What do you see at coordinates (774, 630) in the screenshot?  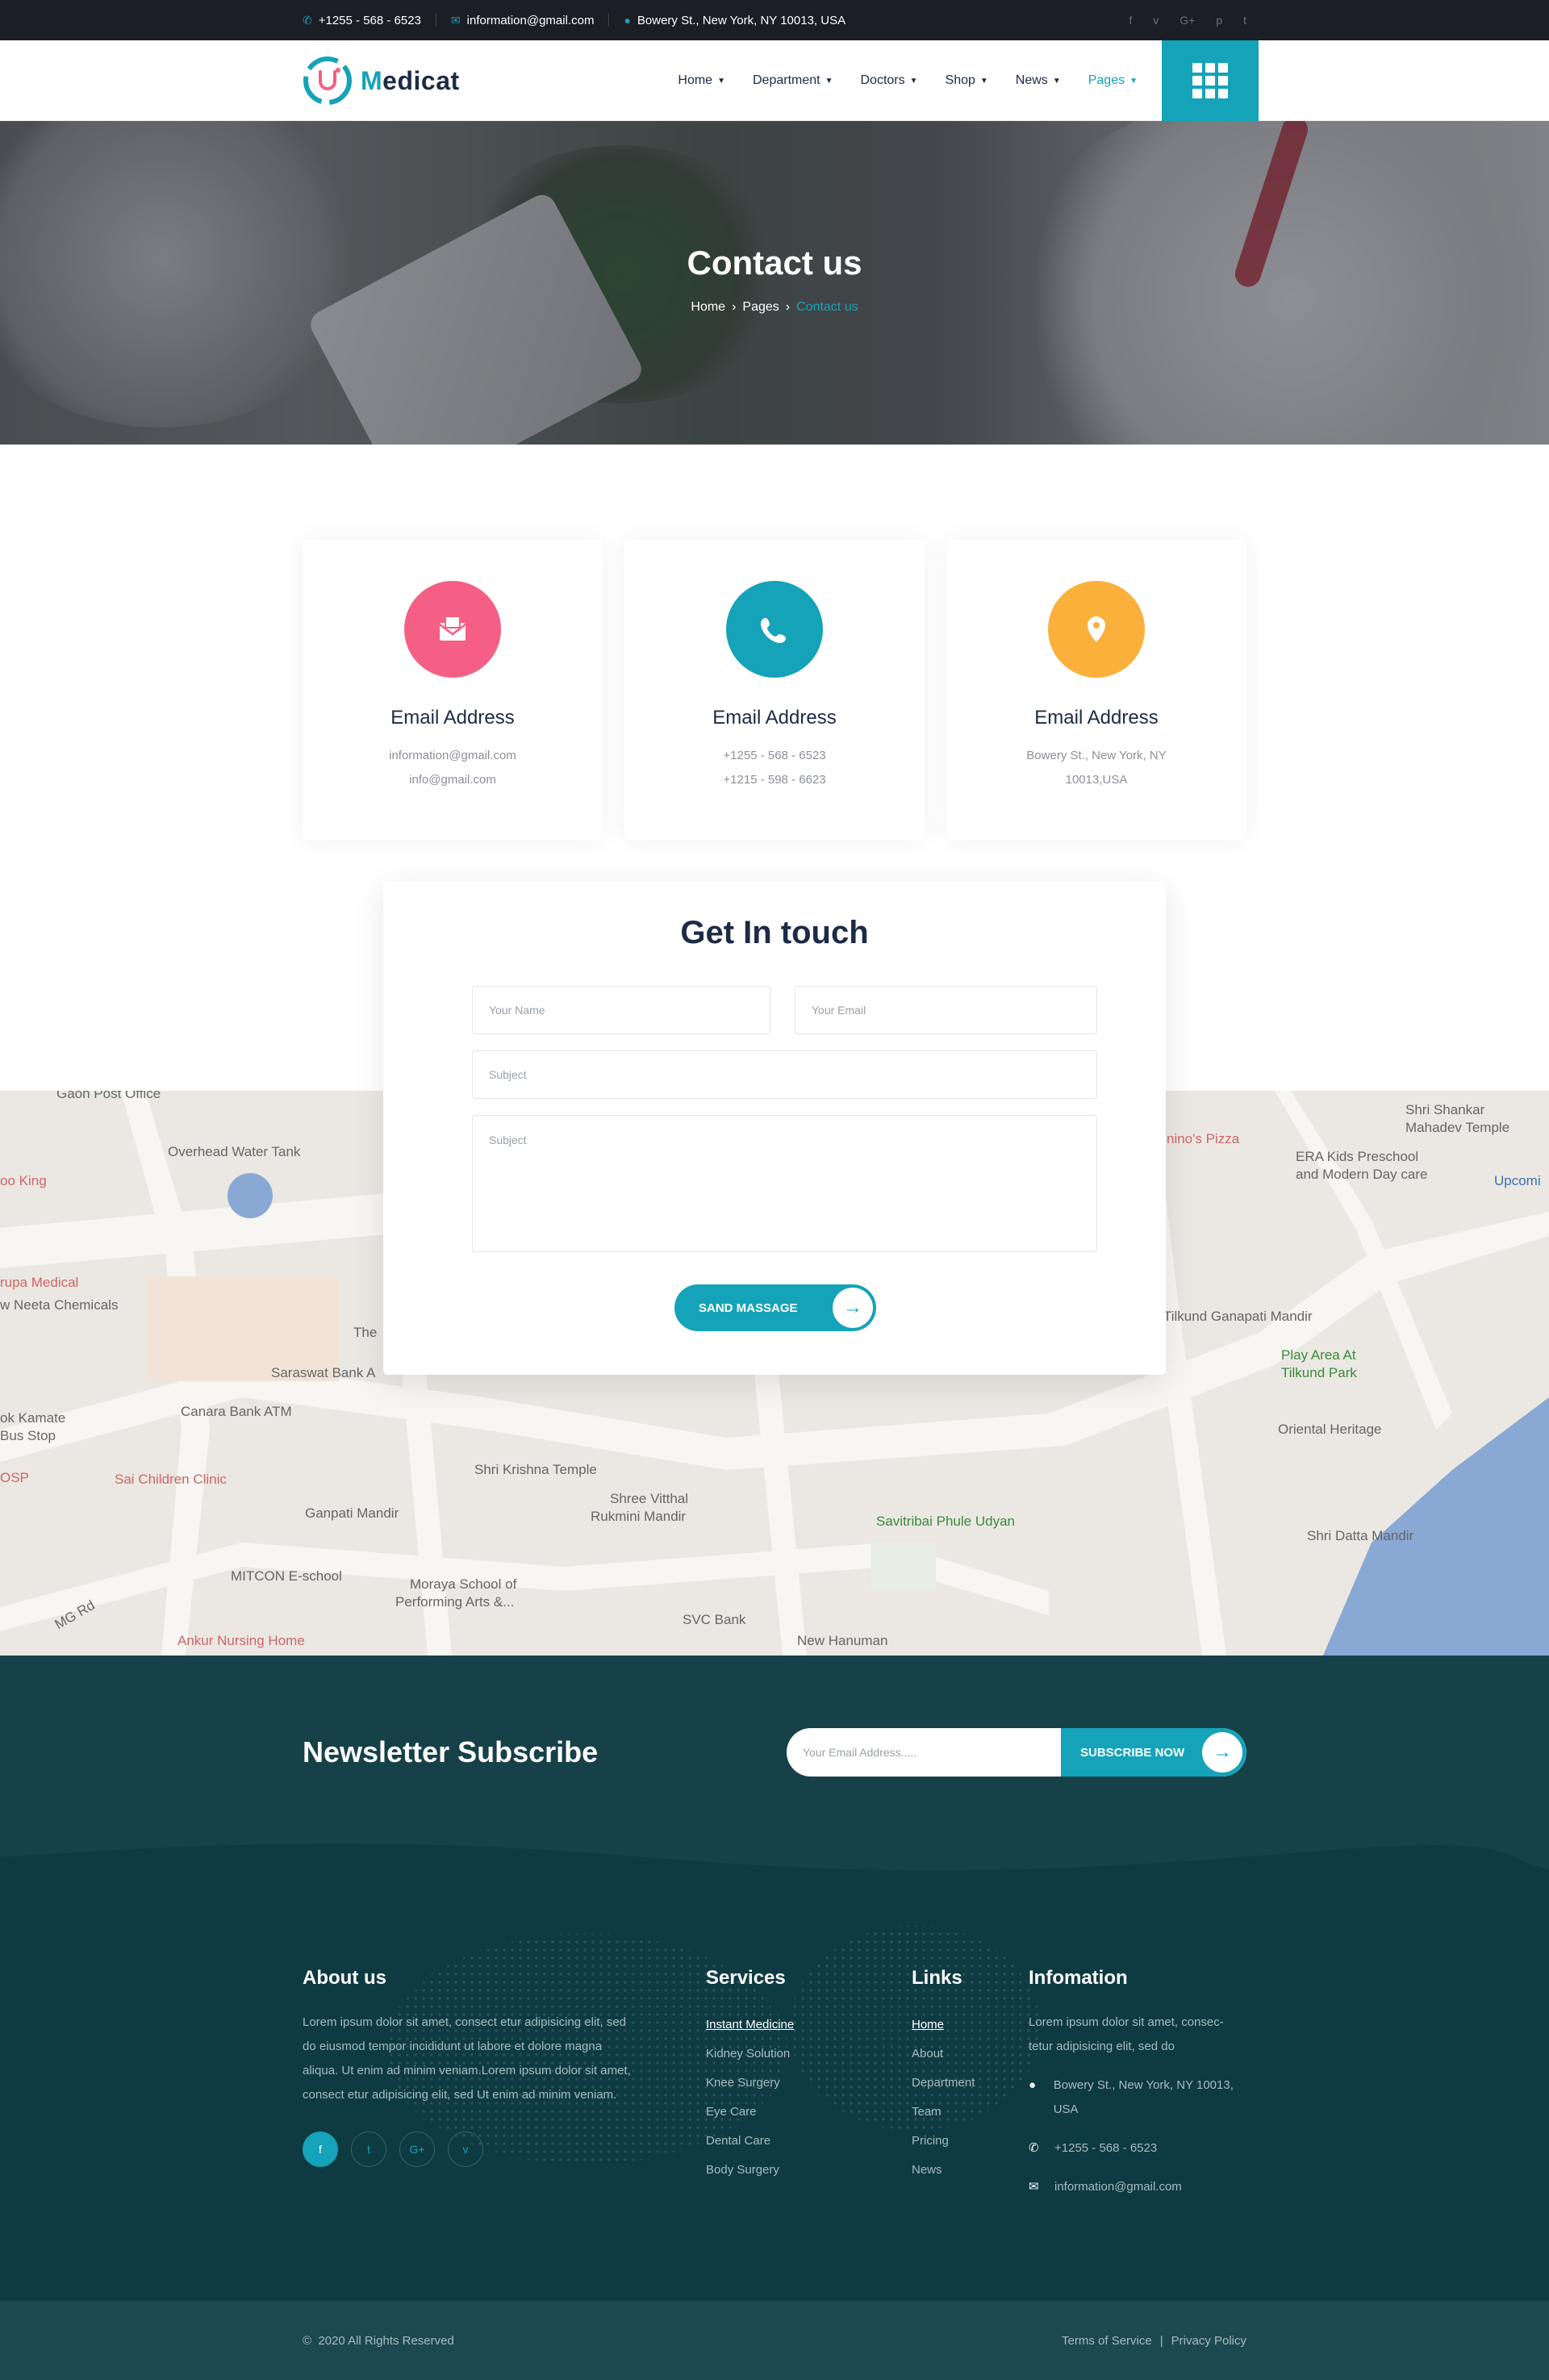 I see `phone-icon` at bounding box center [774, 630].